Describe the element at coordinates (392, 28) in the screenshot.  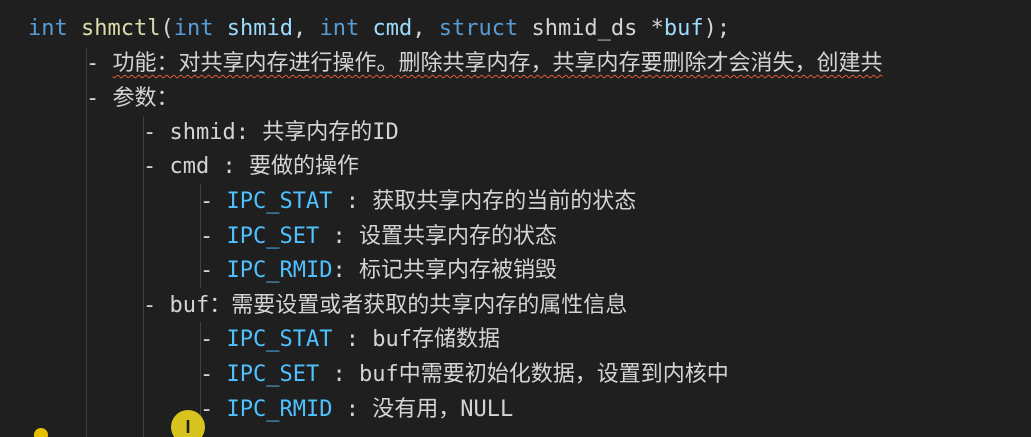
I see `param-cmd: cmd` at that location.